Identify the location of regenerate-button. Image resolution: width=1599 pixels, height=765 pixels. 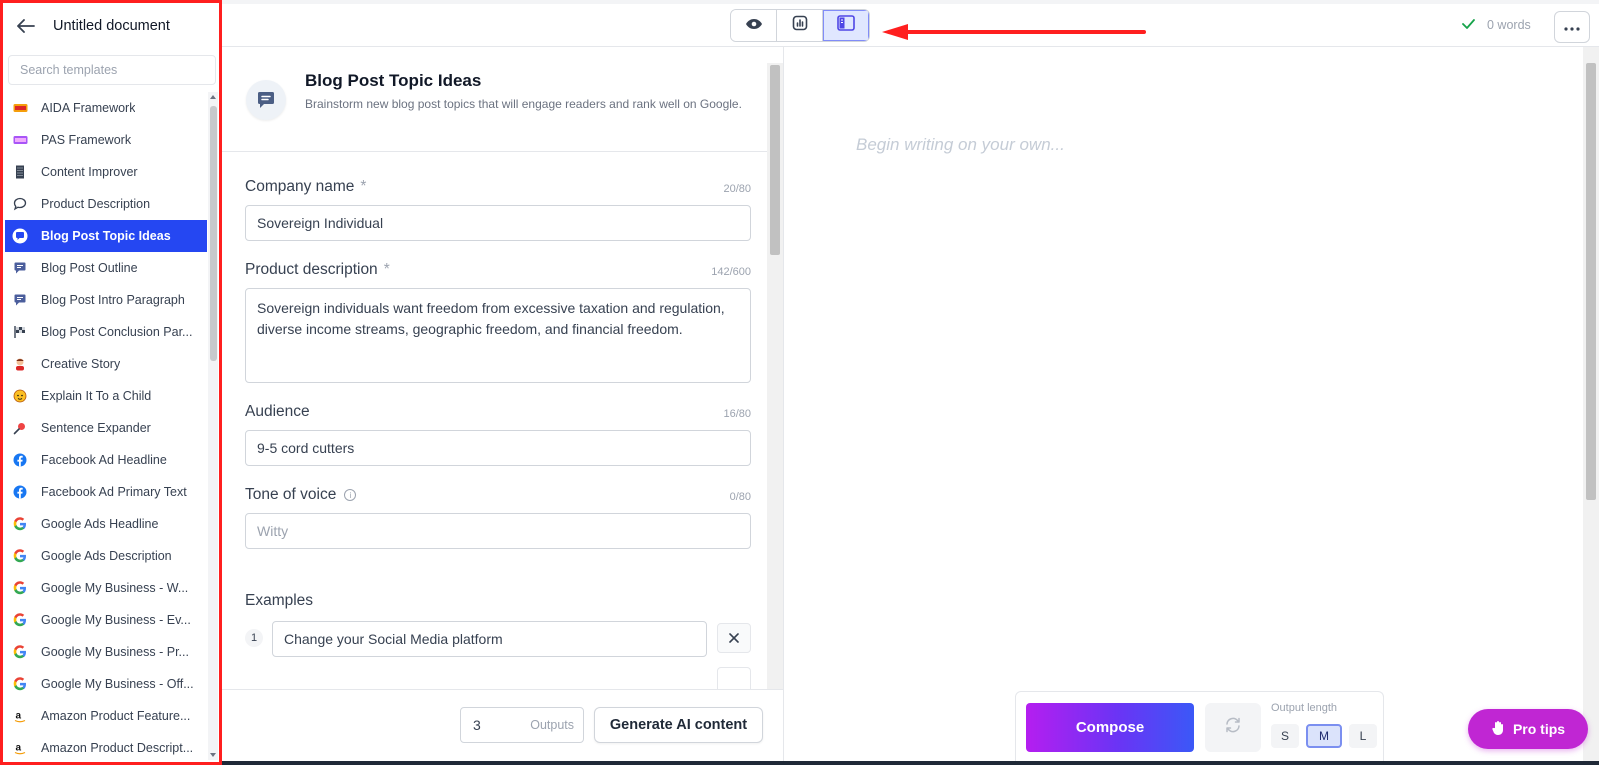
(1233, 727).